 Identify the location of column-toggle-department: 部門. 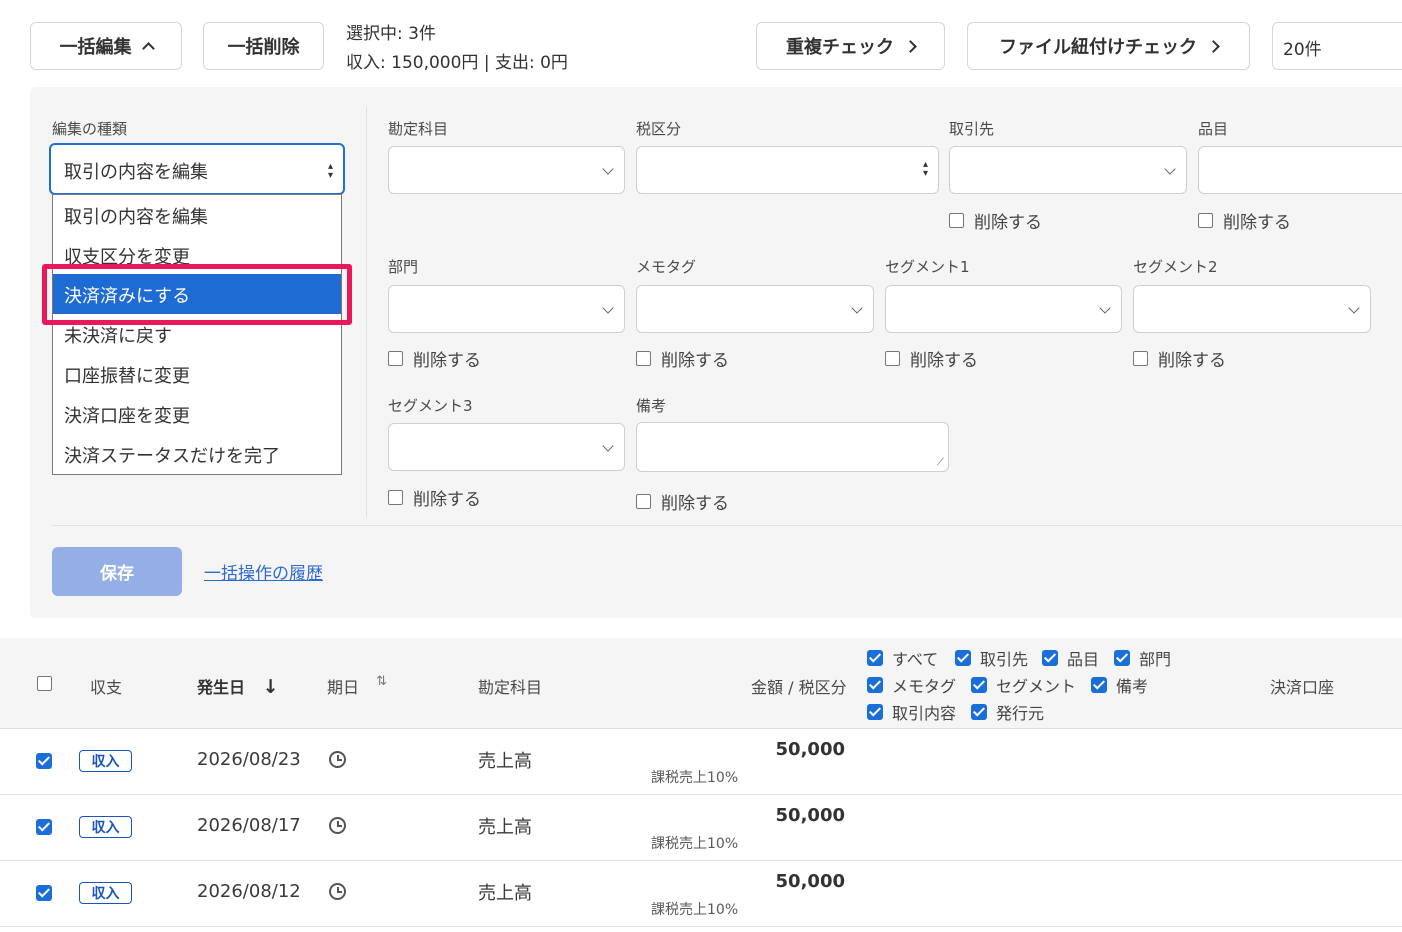
(1142, 658).